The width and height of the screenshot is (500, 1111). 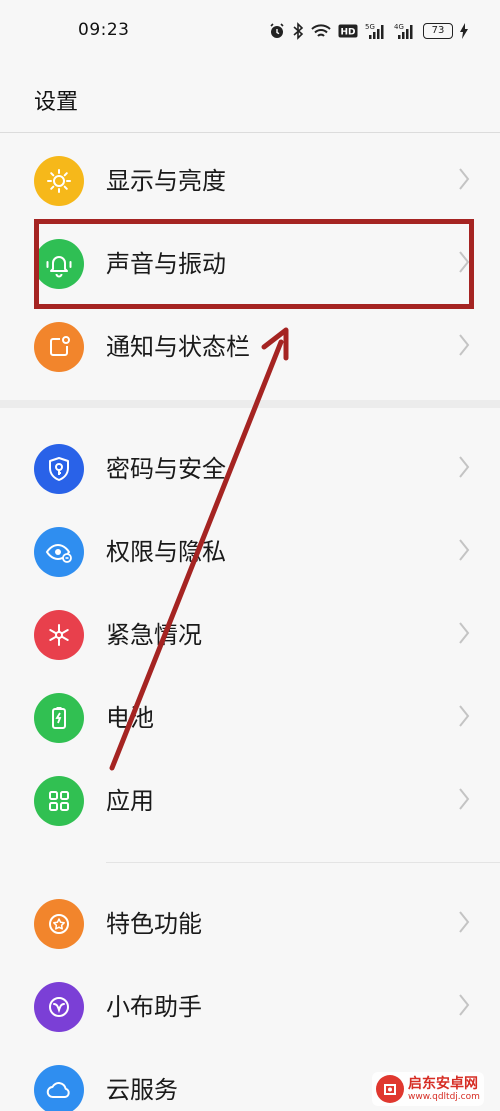 I want to click on watermark-url: www.qdltdj.com, so click(x=444, y=1096).